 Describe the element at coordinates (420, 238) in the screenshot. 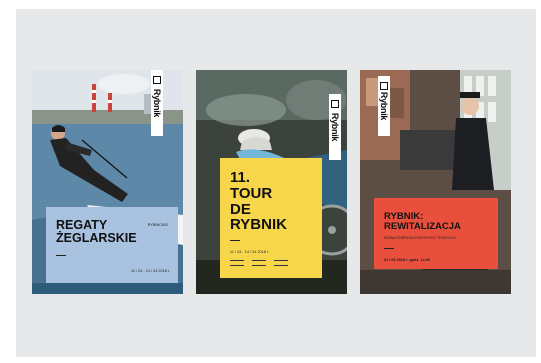

I see `poster-subtitle: NOWA ENERGIA POKONTKIJ TRADYCJI` at that location.